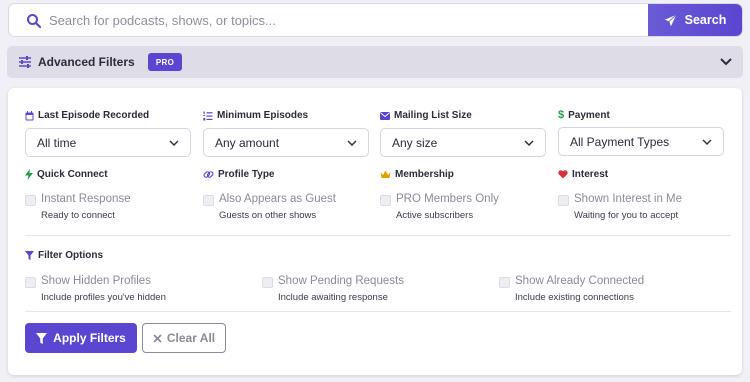 The width and height of the screenshot is (750, 382). Describe the element at coordinates (208, 200) in the screenshot. I see `guest-profile-checkbox` at that location.